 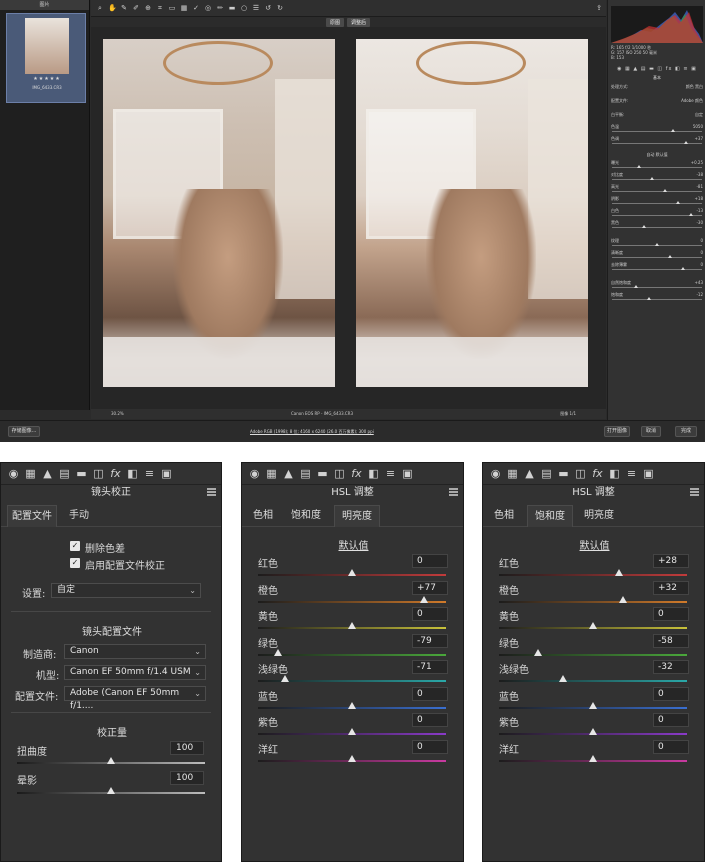 I want to click on radial-filter-icon: ○, so click(x=244, y=8).